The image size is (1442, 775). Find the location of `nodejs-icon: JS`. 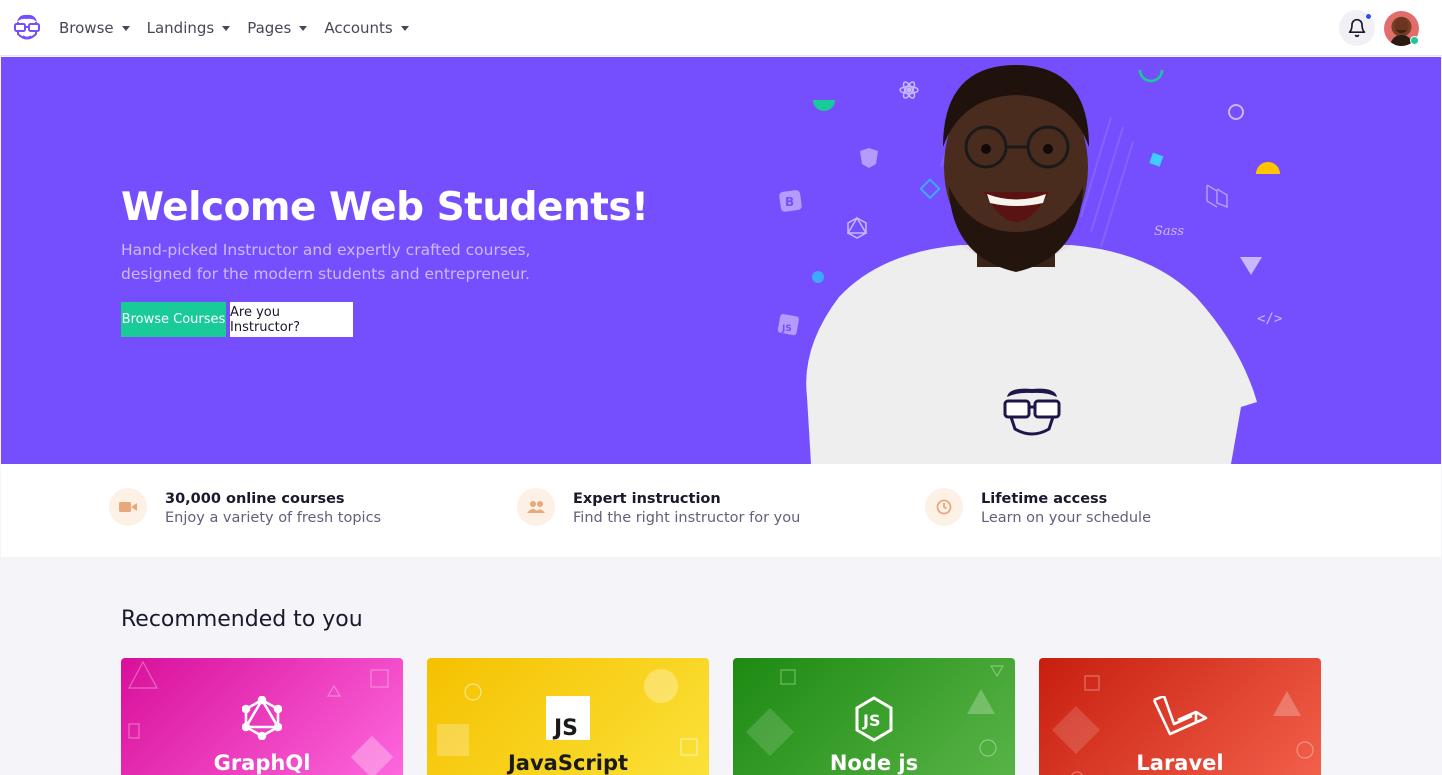

nodejs-icon: JS is located at coordinates (874, 719).